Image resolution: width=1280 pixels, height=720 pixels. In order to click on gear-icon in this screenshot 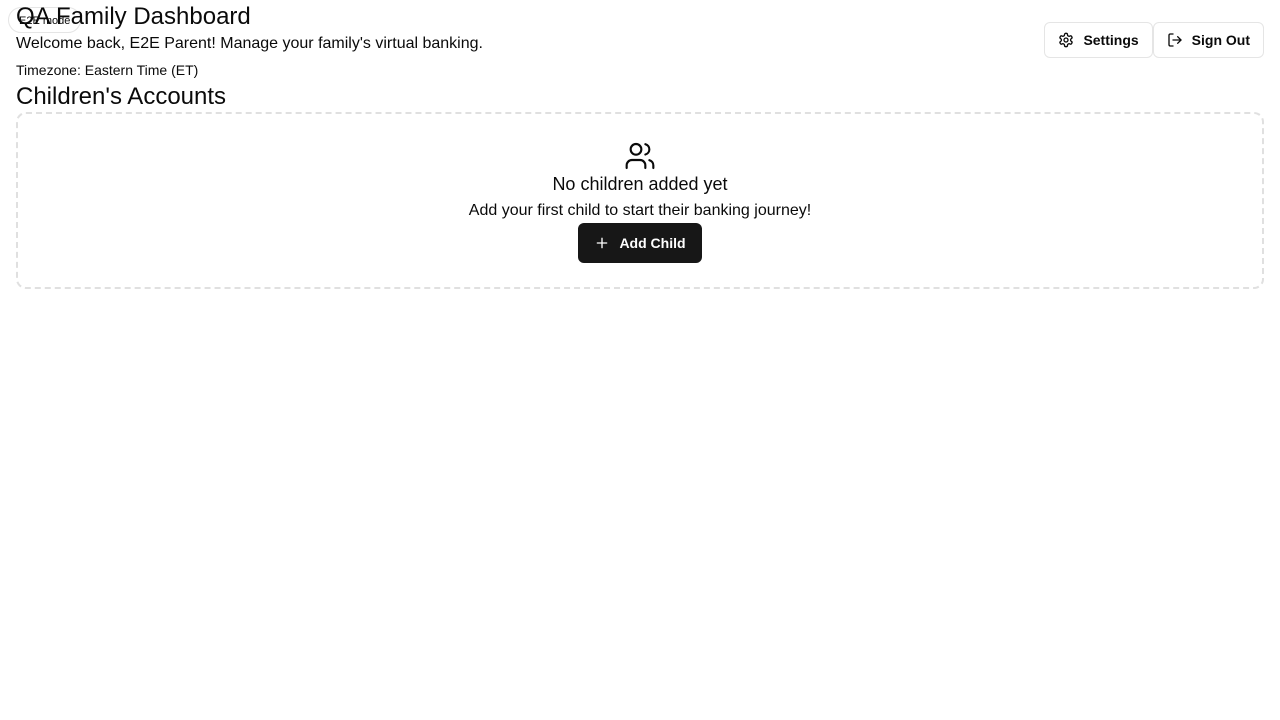, I will do `click(1066, 40)`.